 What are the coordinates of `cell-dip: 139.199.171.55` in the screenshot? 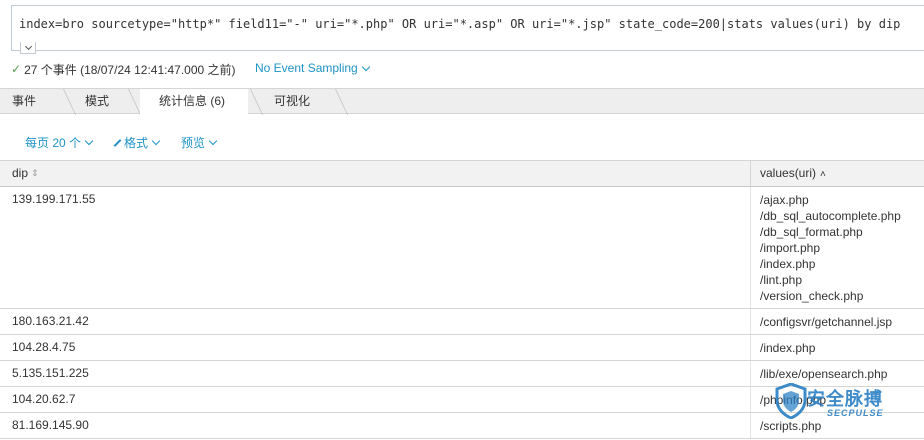 It's located at (53, 199).